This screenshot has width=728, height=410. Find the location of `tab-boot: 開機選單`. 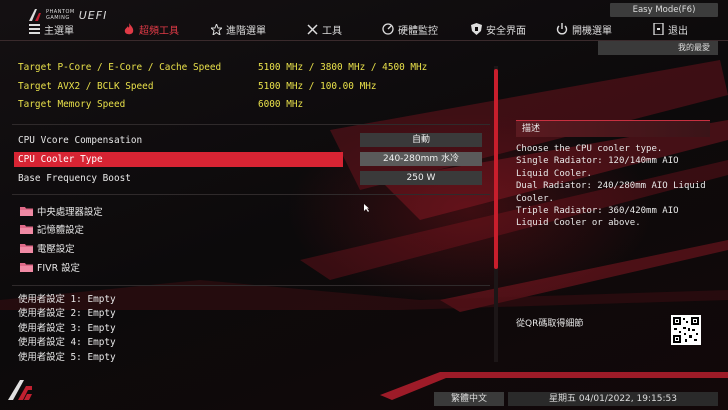

tab-boot: 開機選單 is located at coordinates (584, 29).